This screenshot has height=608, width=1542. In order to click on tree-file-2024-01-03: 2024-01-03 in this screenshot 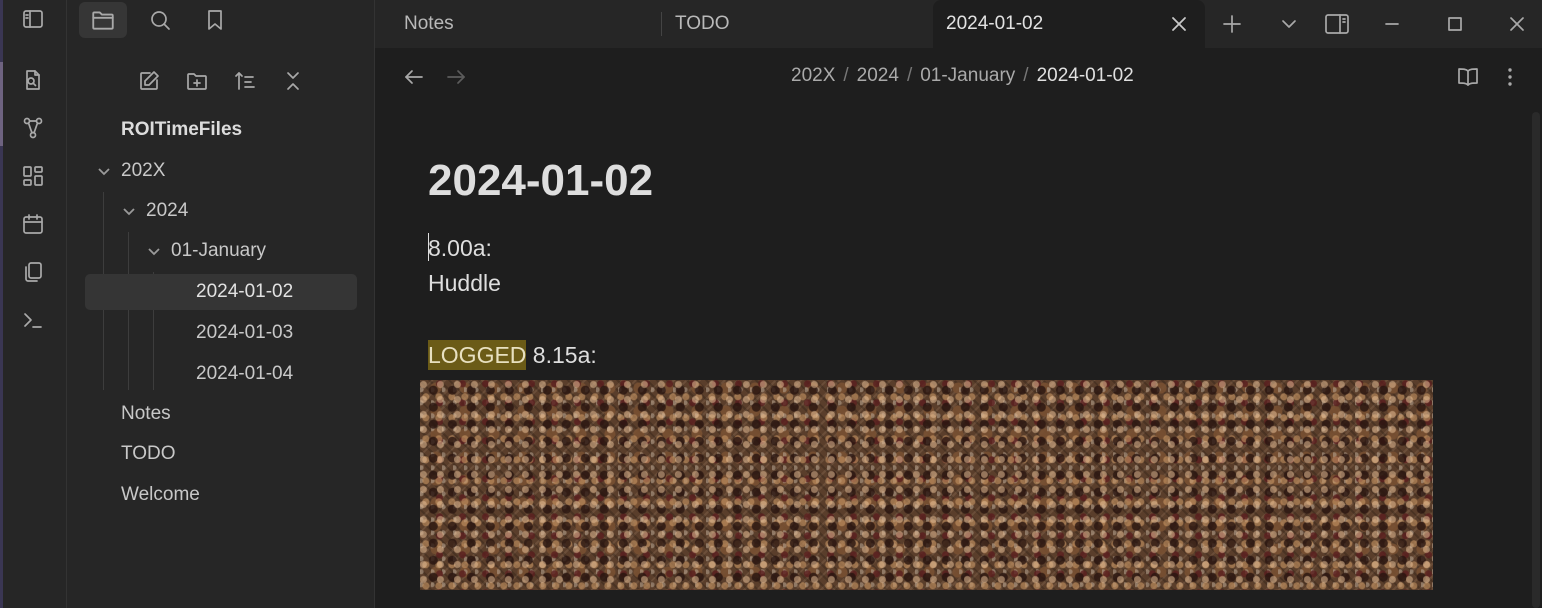, I will do `click(244, 333)`.